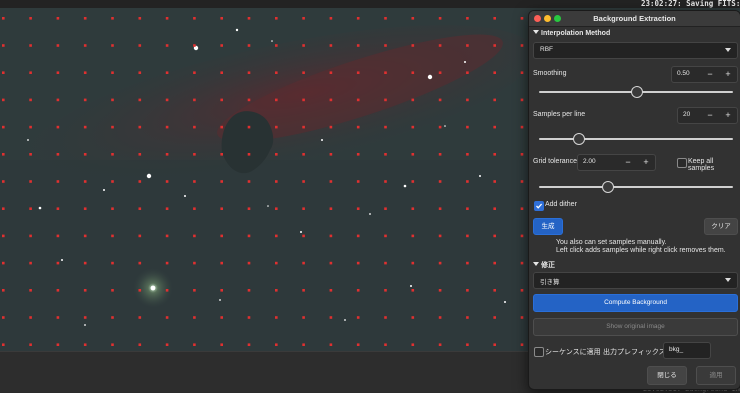  What do you see at coordinates (578, 139) in the screenshot?
I see `samples-slider-handle` at bounding box center [578, 139].